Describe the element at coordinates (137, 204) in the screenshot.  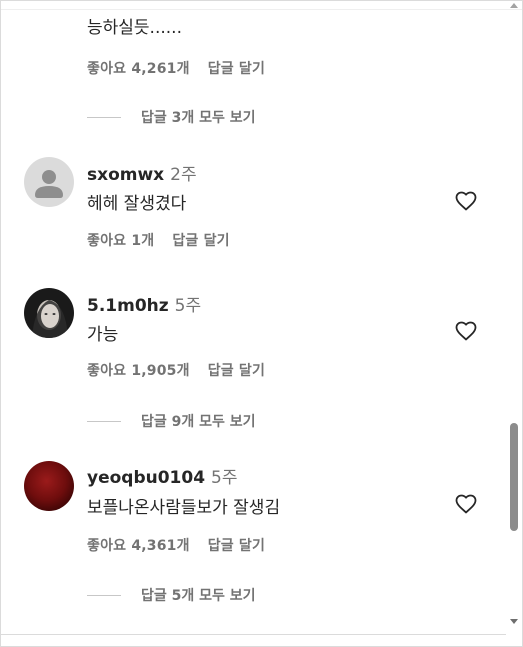
I see `comment-text: 헤헤 잘생겼다` at that location.